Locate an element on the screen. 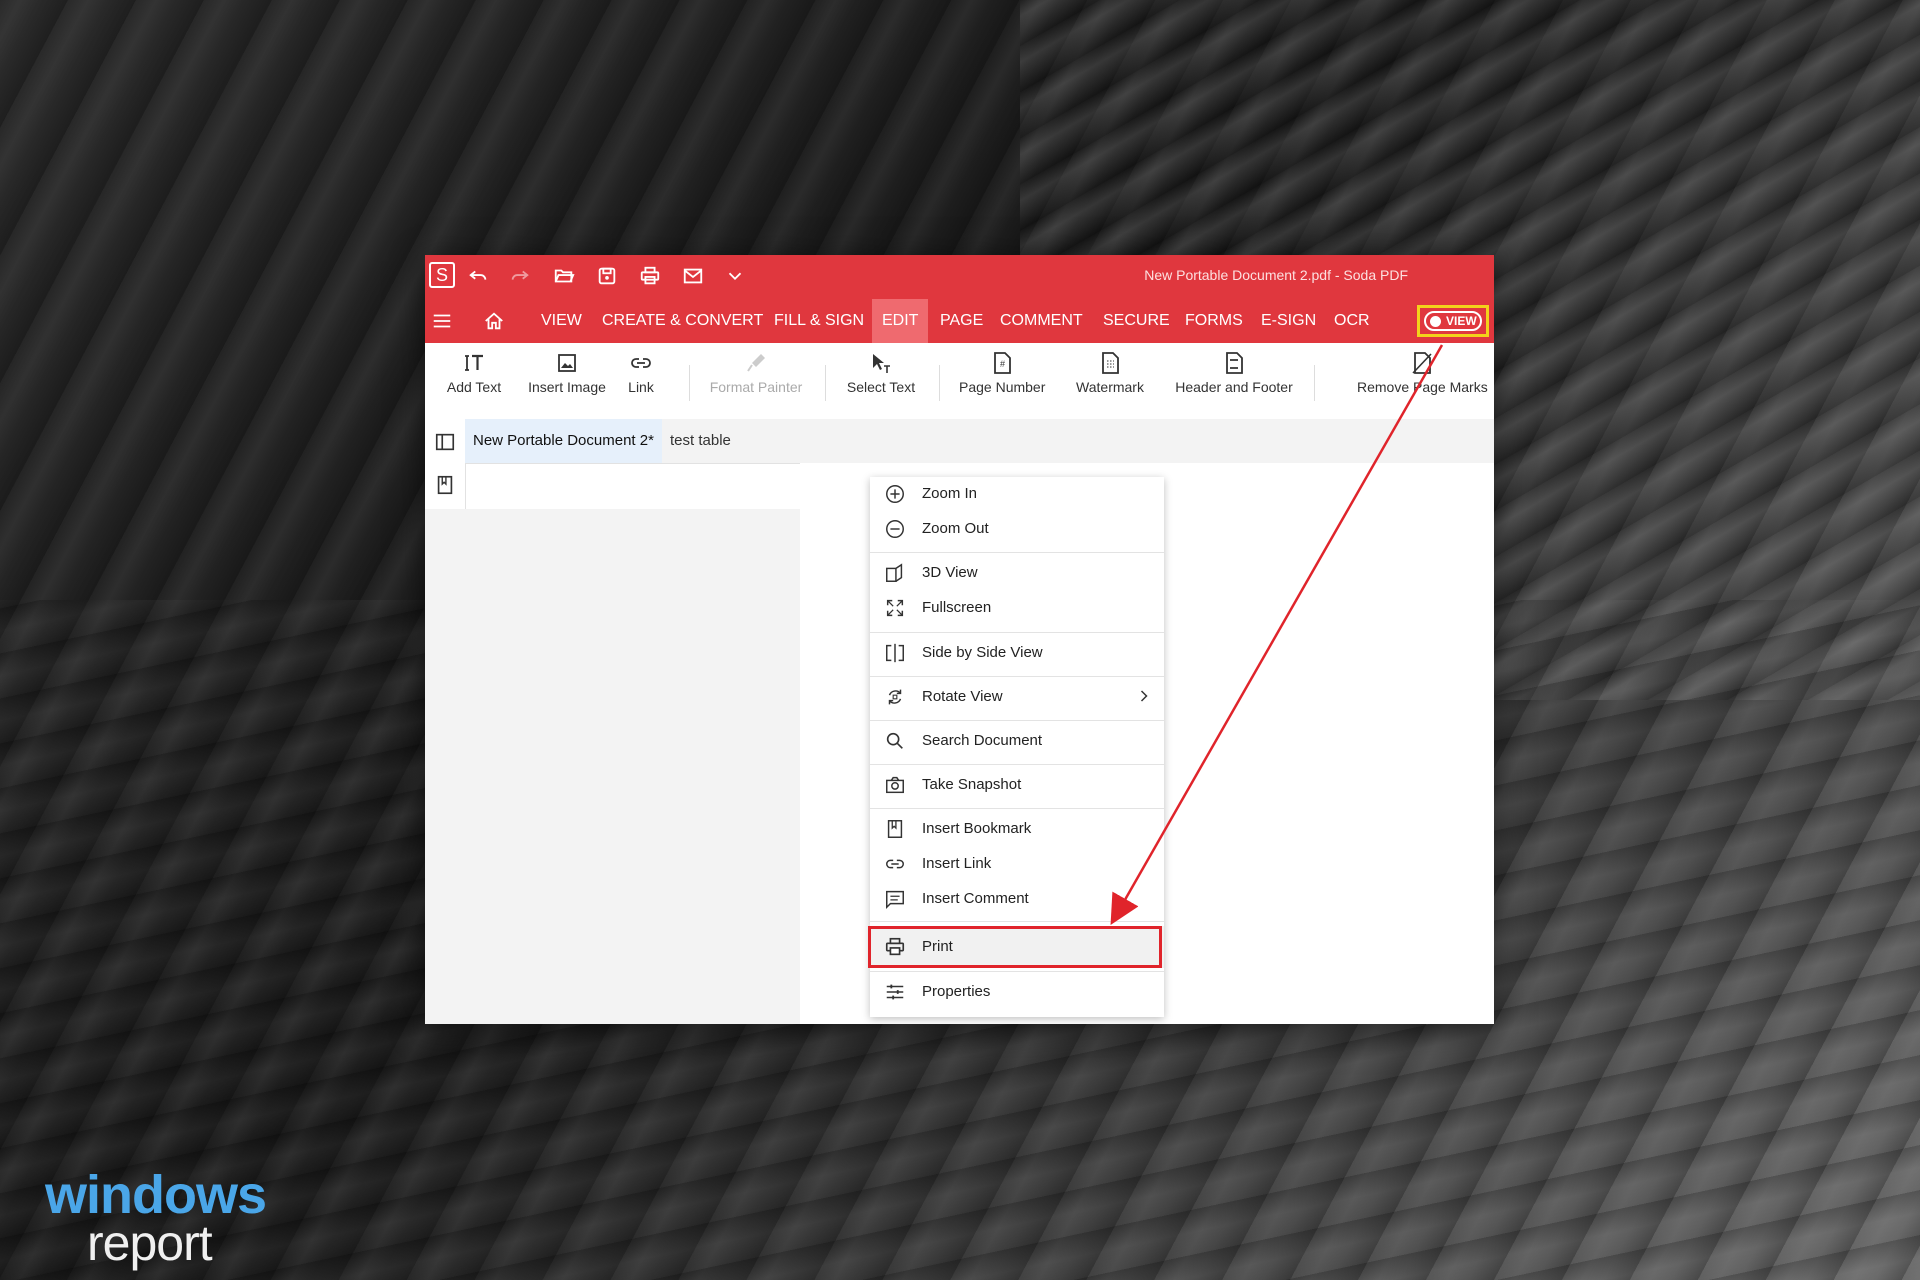  page-number-button: # Page Number is located at coordinates (1002, 381).